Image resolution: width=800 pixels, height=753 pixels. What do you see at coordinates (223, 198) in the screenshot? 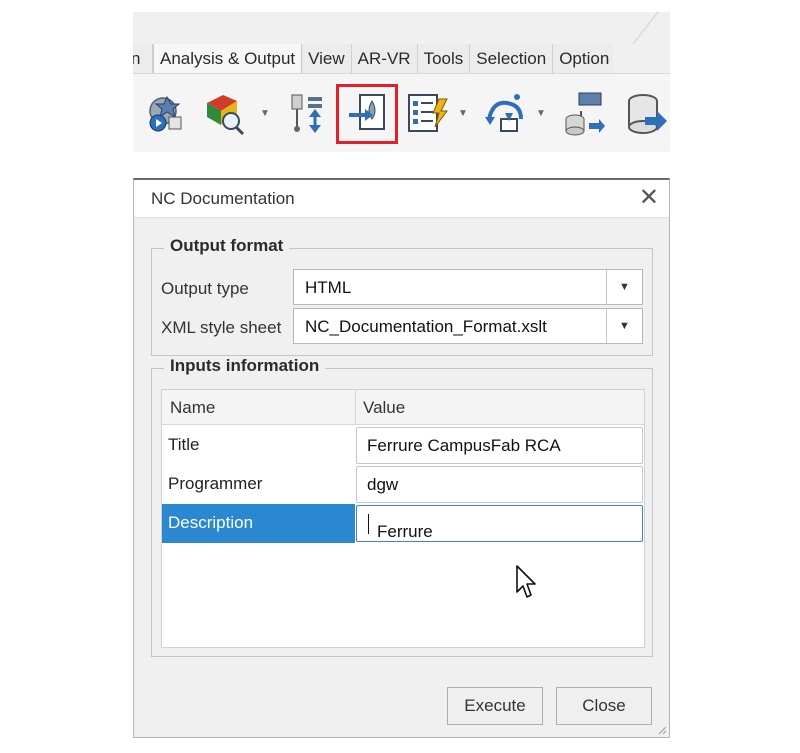
I see `dialog-title: NC Documentation` at bounding box center [223, 198].